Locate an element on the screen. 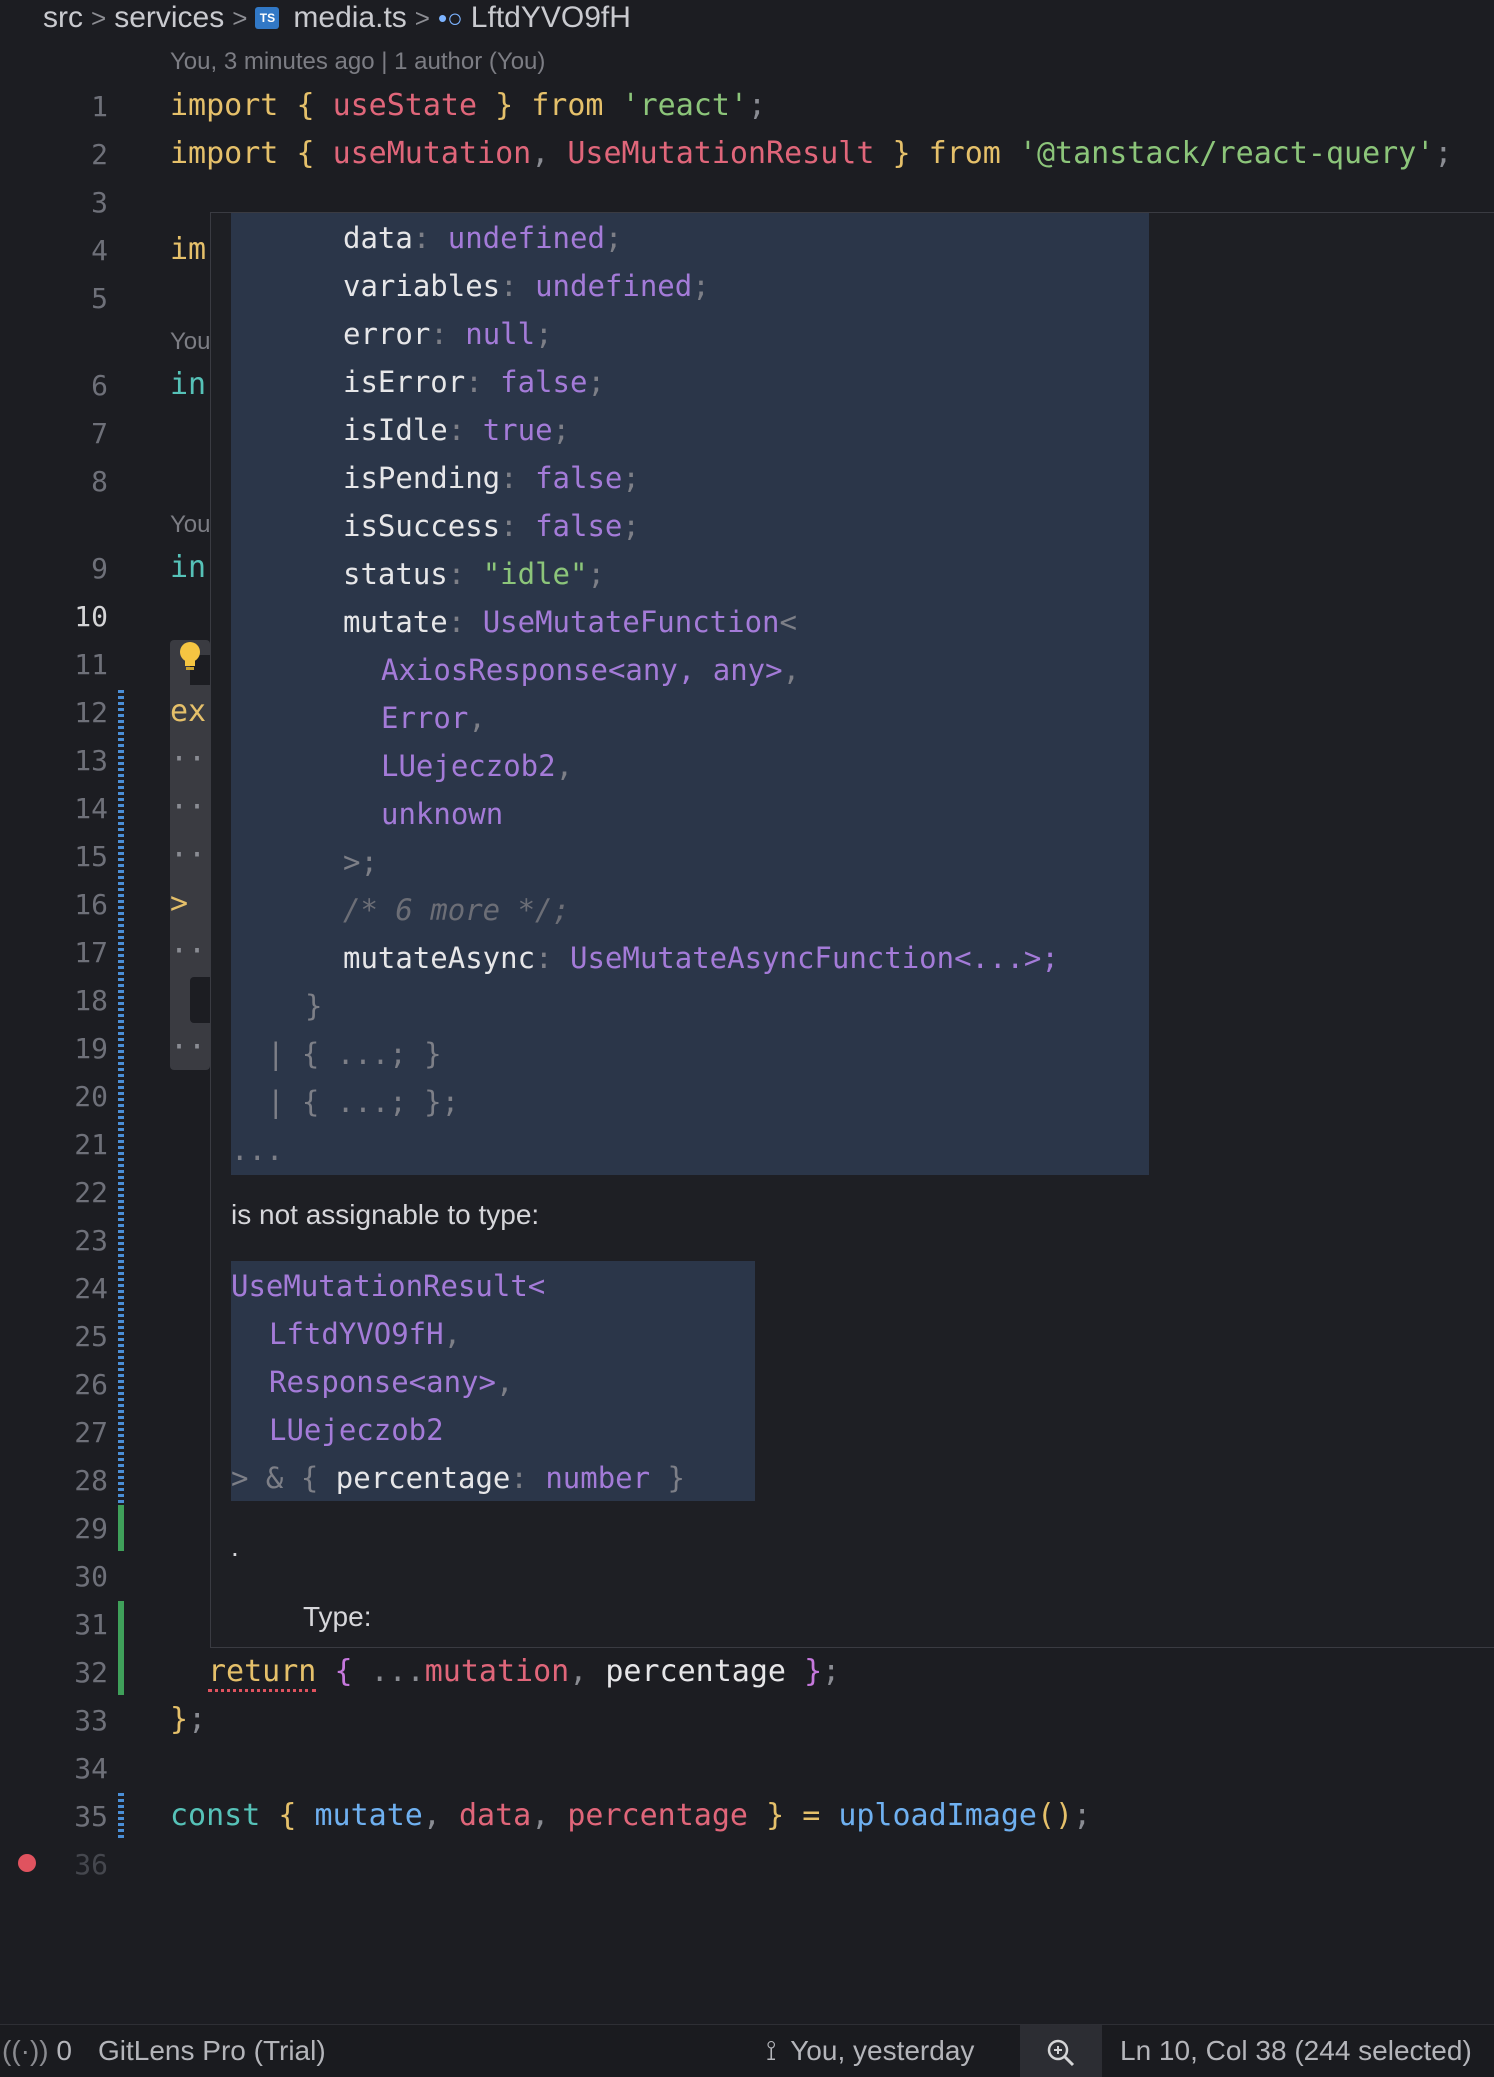  line-number: 29 is located at coordinates (91, 1528).